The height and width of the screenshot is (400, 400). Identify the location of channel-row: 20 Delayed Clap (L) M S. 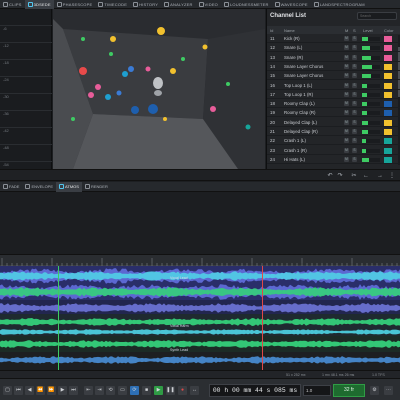
(333, 123).